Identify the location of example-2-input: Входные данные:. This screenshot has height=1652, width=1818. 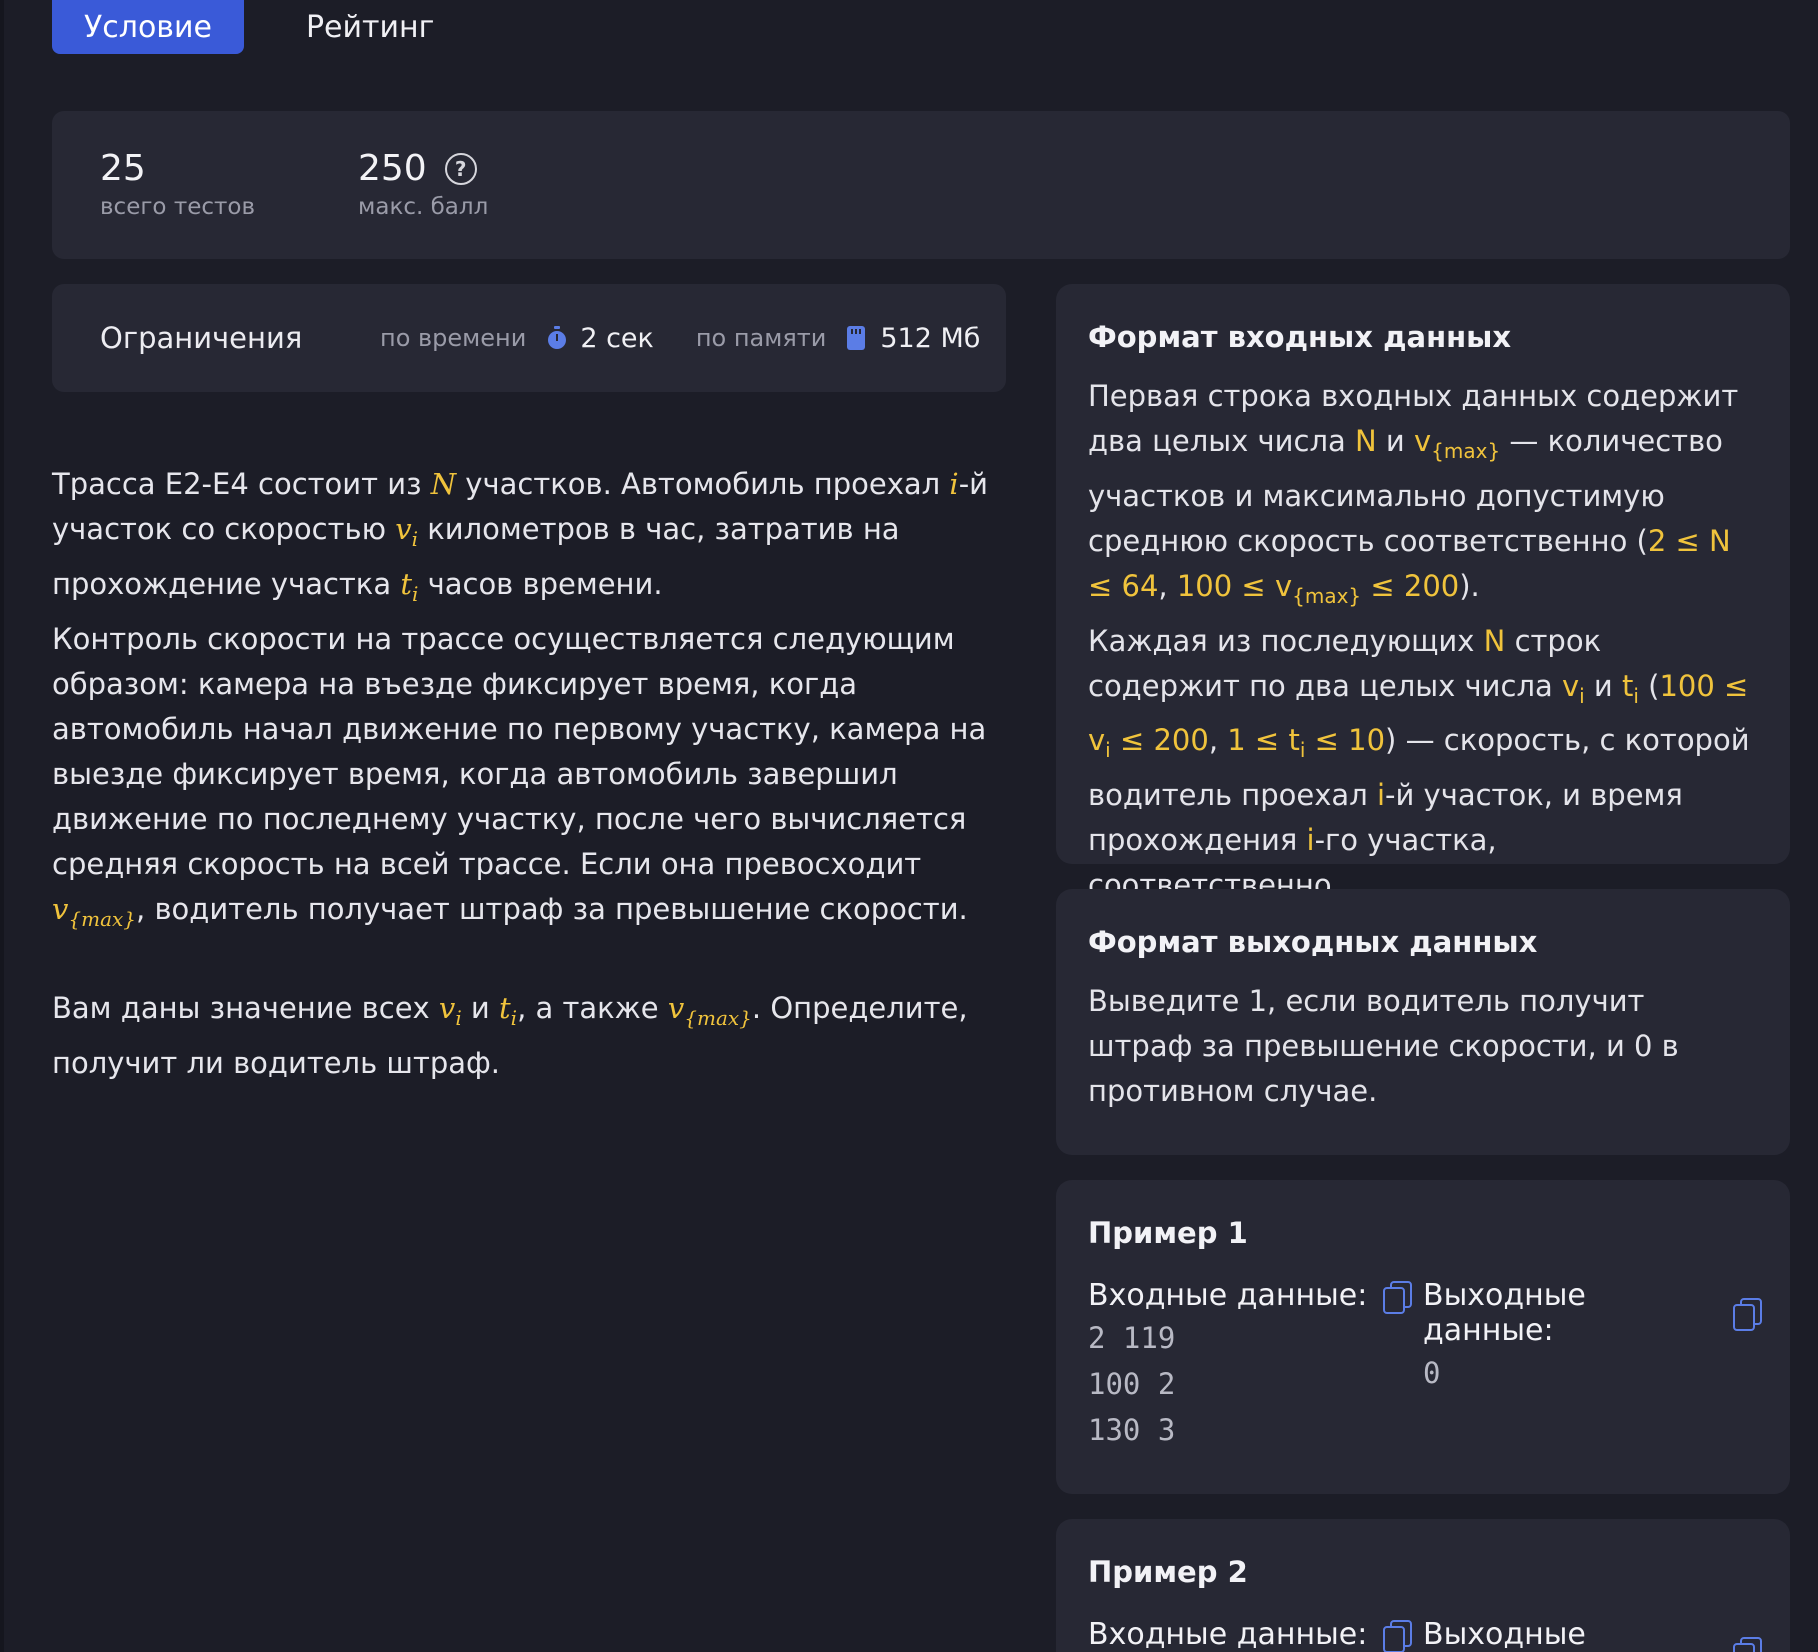
(1255, 1634).